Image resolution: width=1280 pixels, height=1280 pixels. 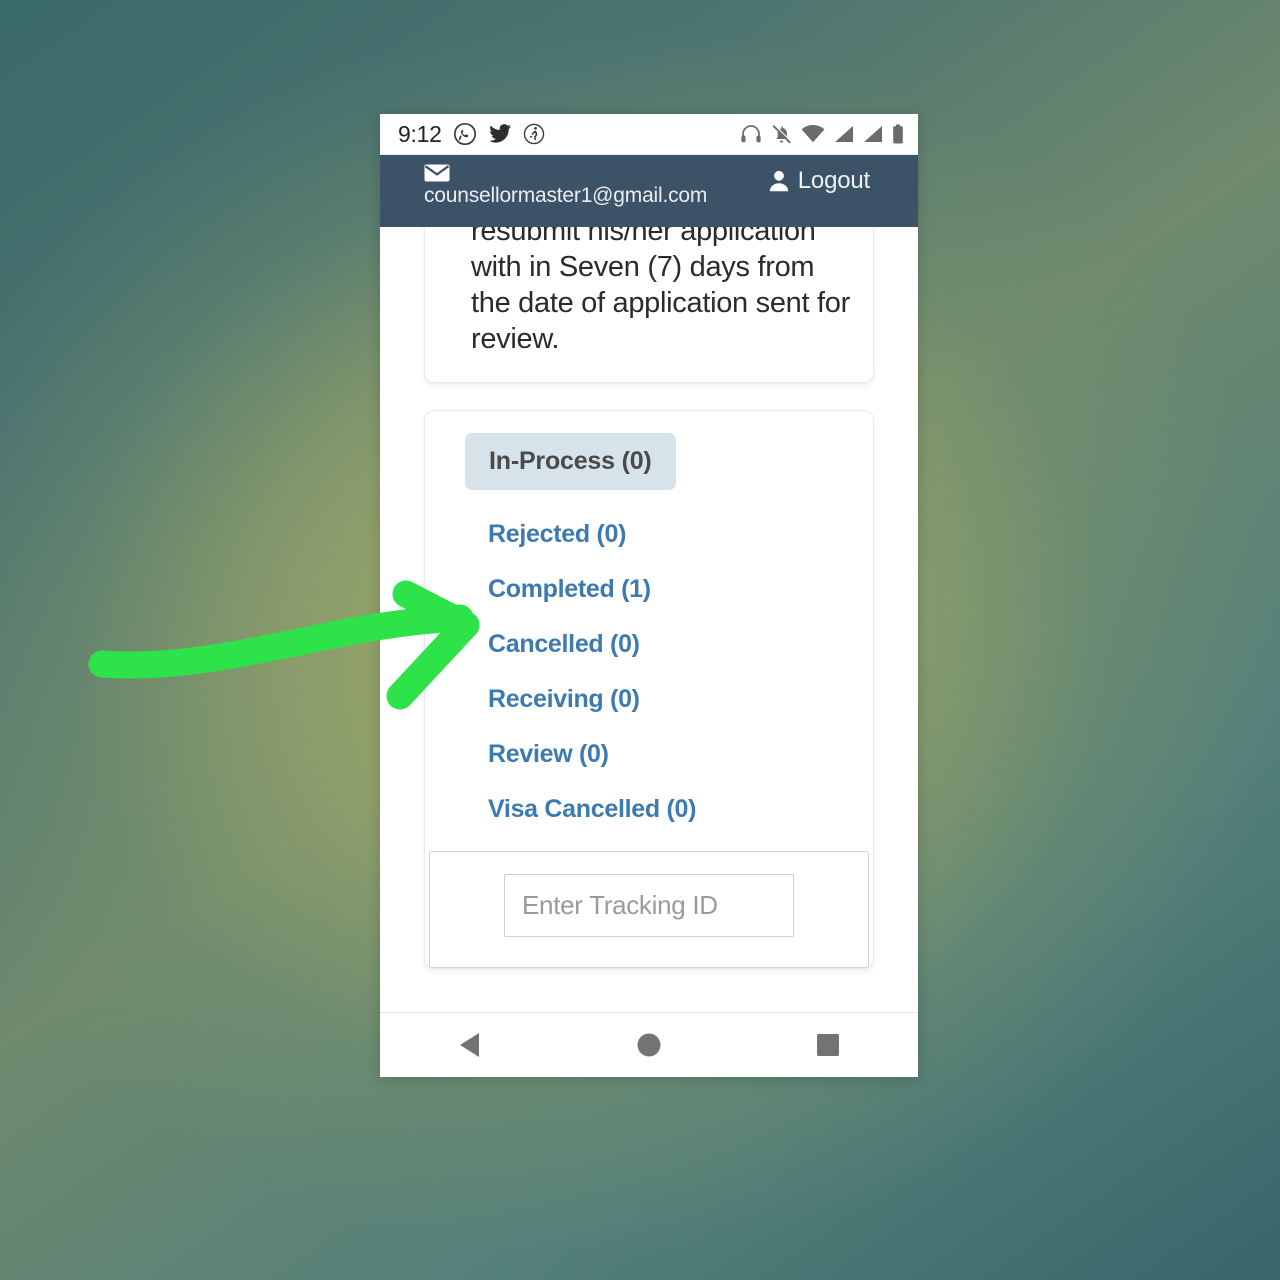 I want to click on logout-label: Logout, so click(x=833, y=180).